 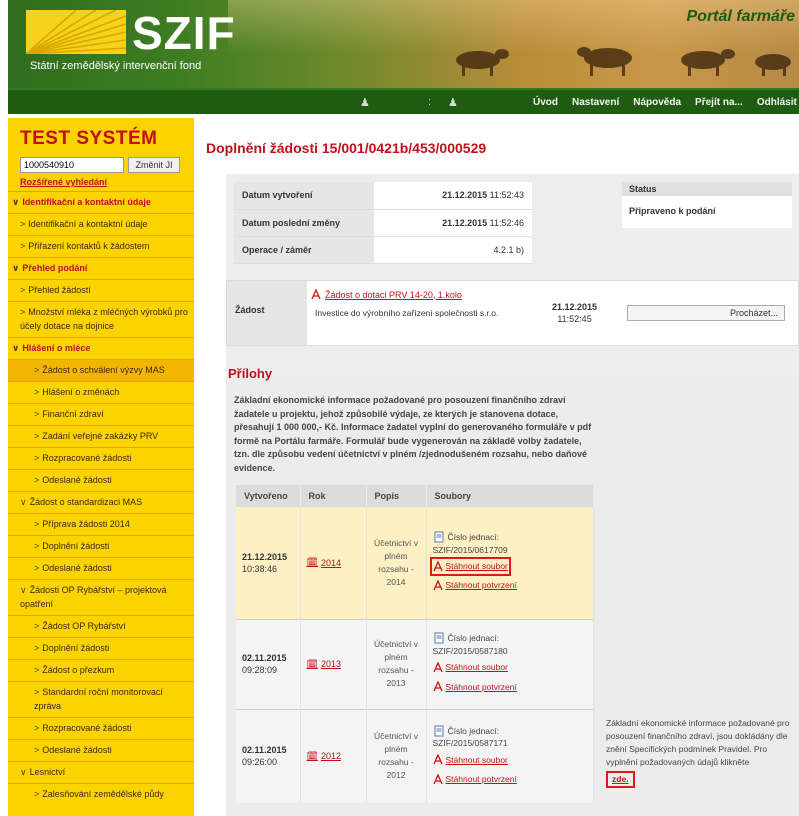 I want to click on sidebar-item: > Zadání veřejné zakázky PRV, so click(x=101, y=436).